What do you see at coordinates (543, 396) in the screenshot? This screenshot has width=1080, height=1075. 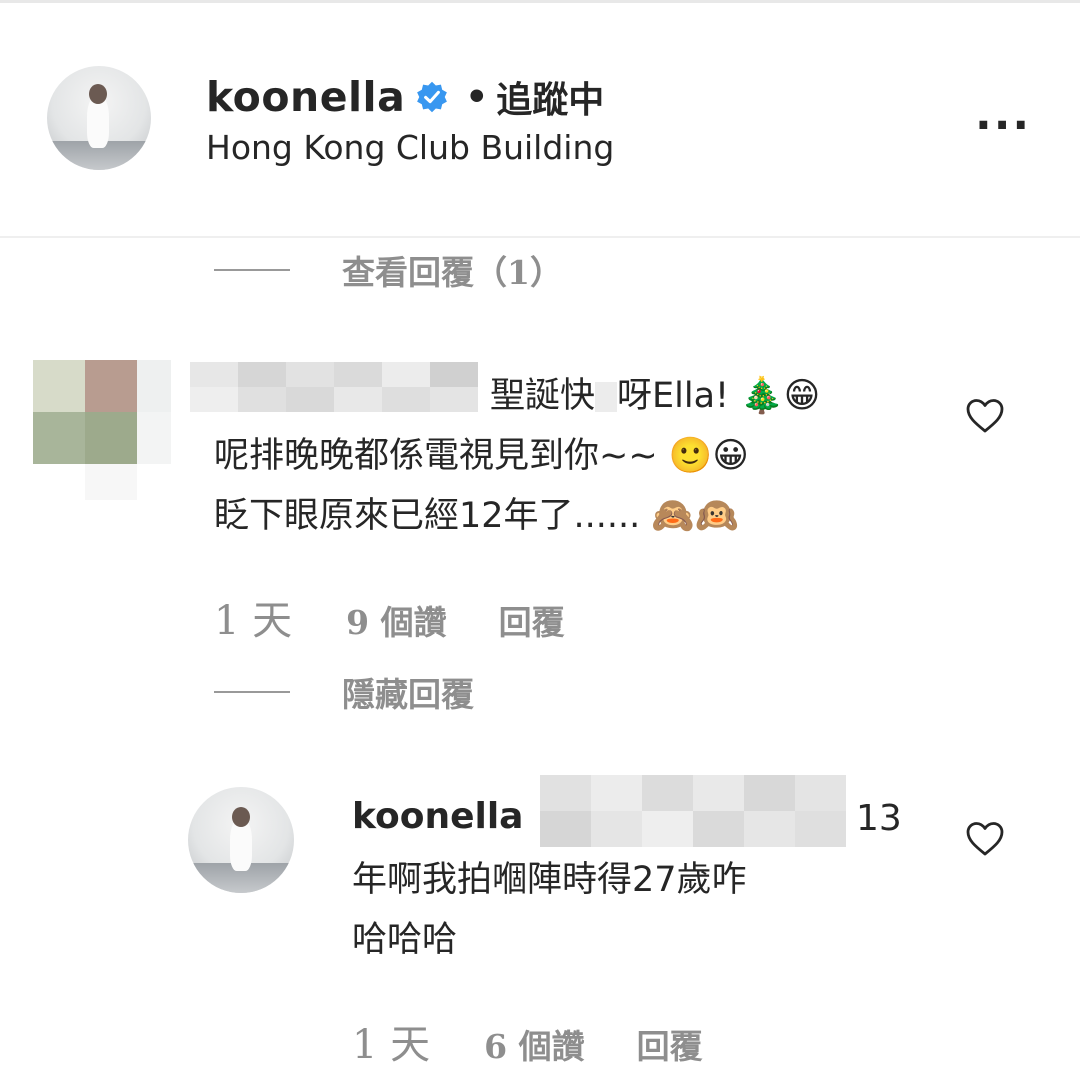 I see `comment-text-part: 聖誕快` at bounding box center [543, 396].